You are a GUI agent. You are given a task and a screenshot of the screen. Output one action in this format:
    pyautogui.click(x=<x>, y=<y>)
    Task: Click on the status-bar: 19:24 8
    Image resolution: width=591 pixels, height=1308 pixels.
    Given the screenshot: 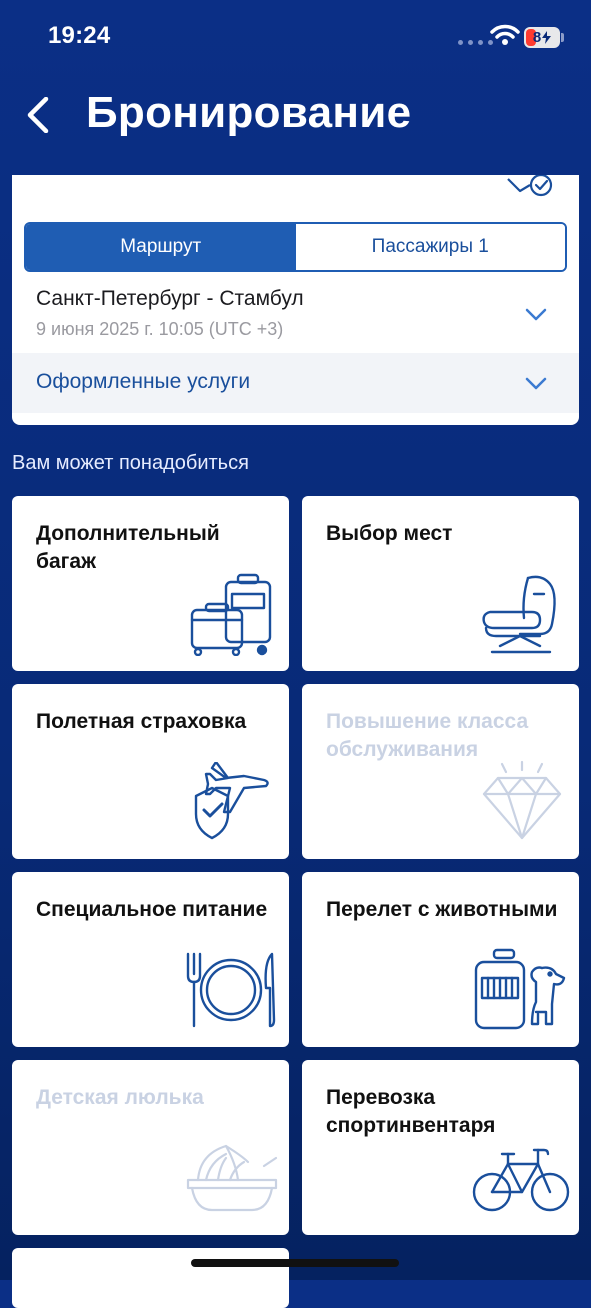 What is the action you would take?
    pyautogui.click(x=295, y=35)
    